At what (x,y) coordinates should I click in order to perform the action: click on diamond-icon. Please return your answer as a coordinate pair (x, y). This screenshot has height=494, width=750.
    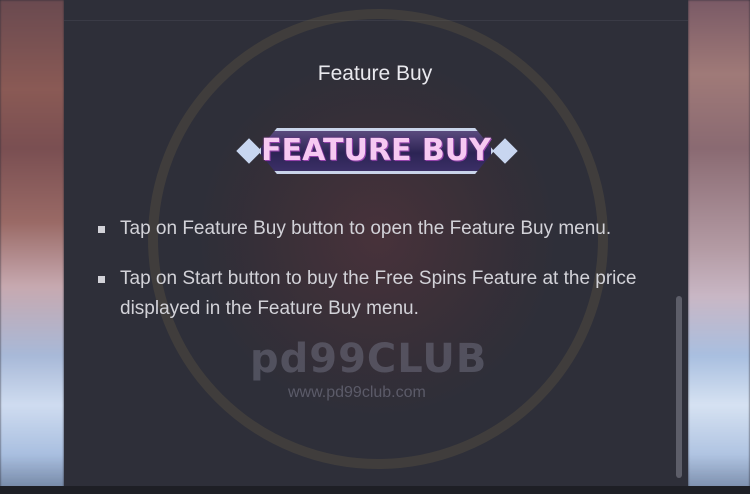
    Looking at the image, I should click on (505, 151).